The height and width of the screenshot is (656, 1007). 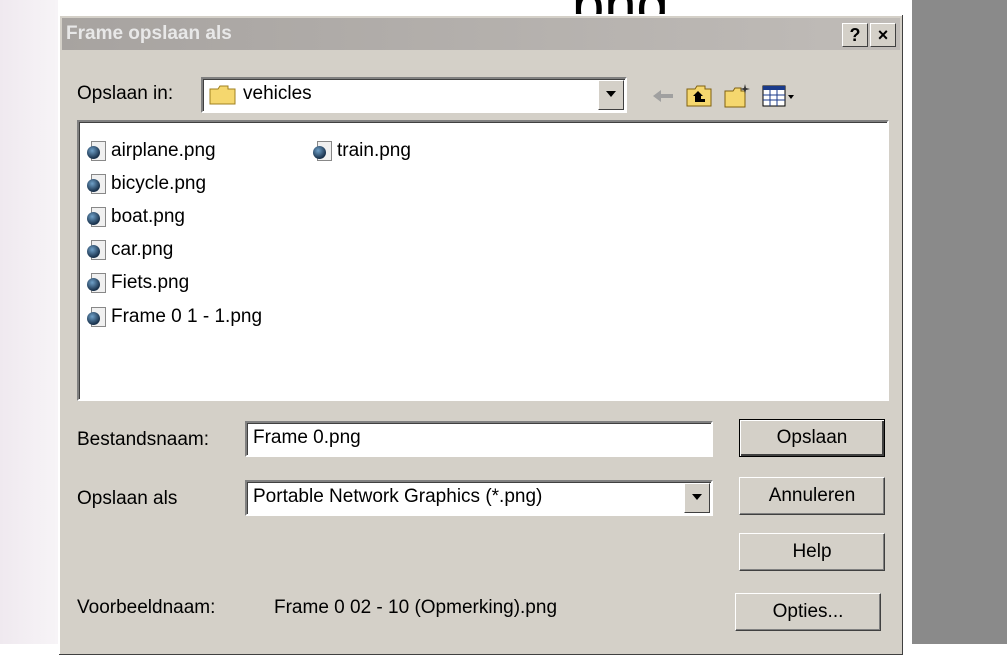 I want to click on filetype-combo: Portable Network Graphics (*.png), so click(x=479, y=498).